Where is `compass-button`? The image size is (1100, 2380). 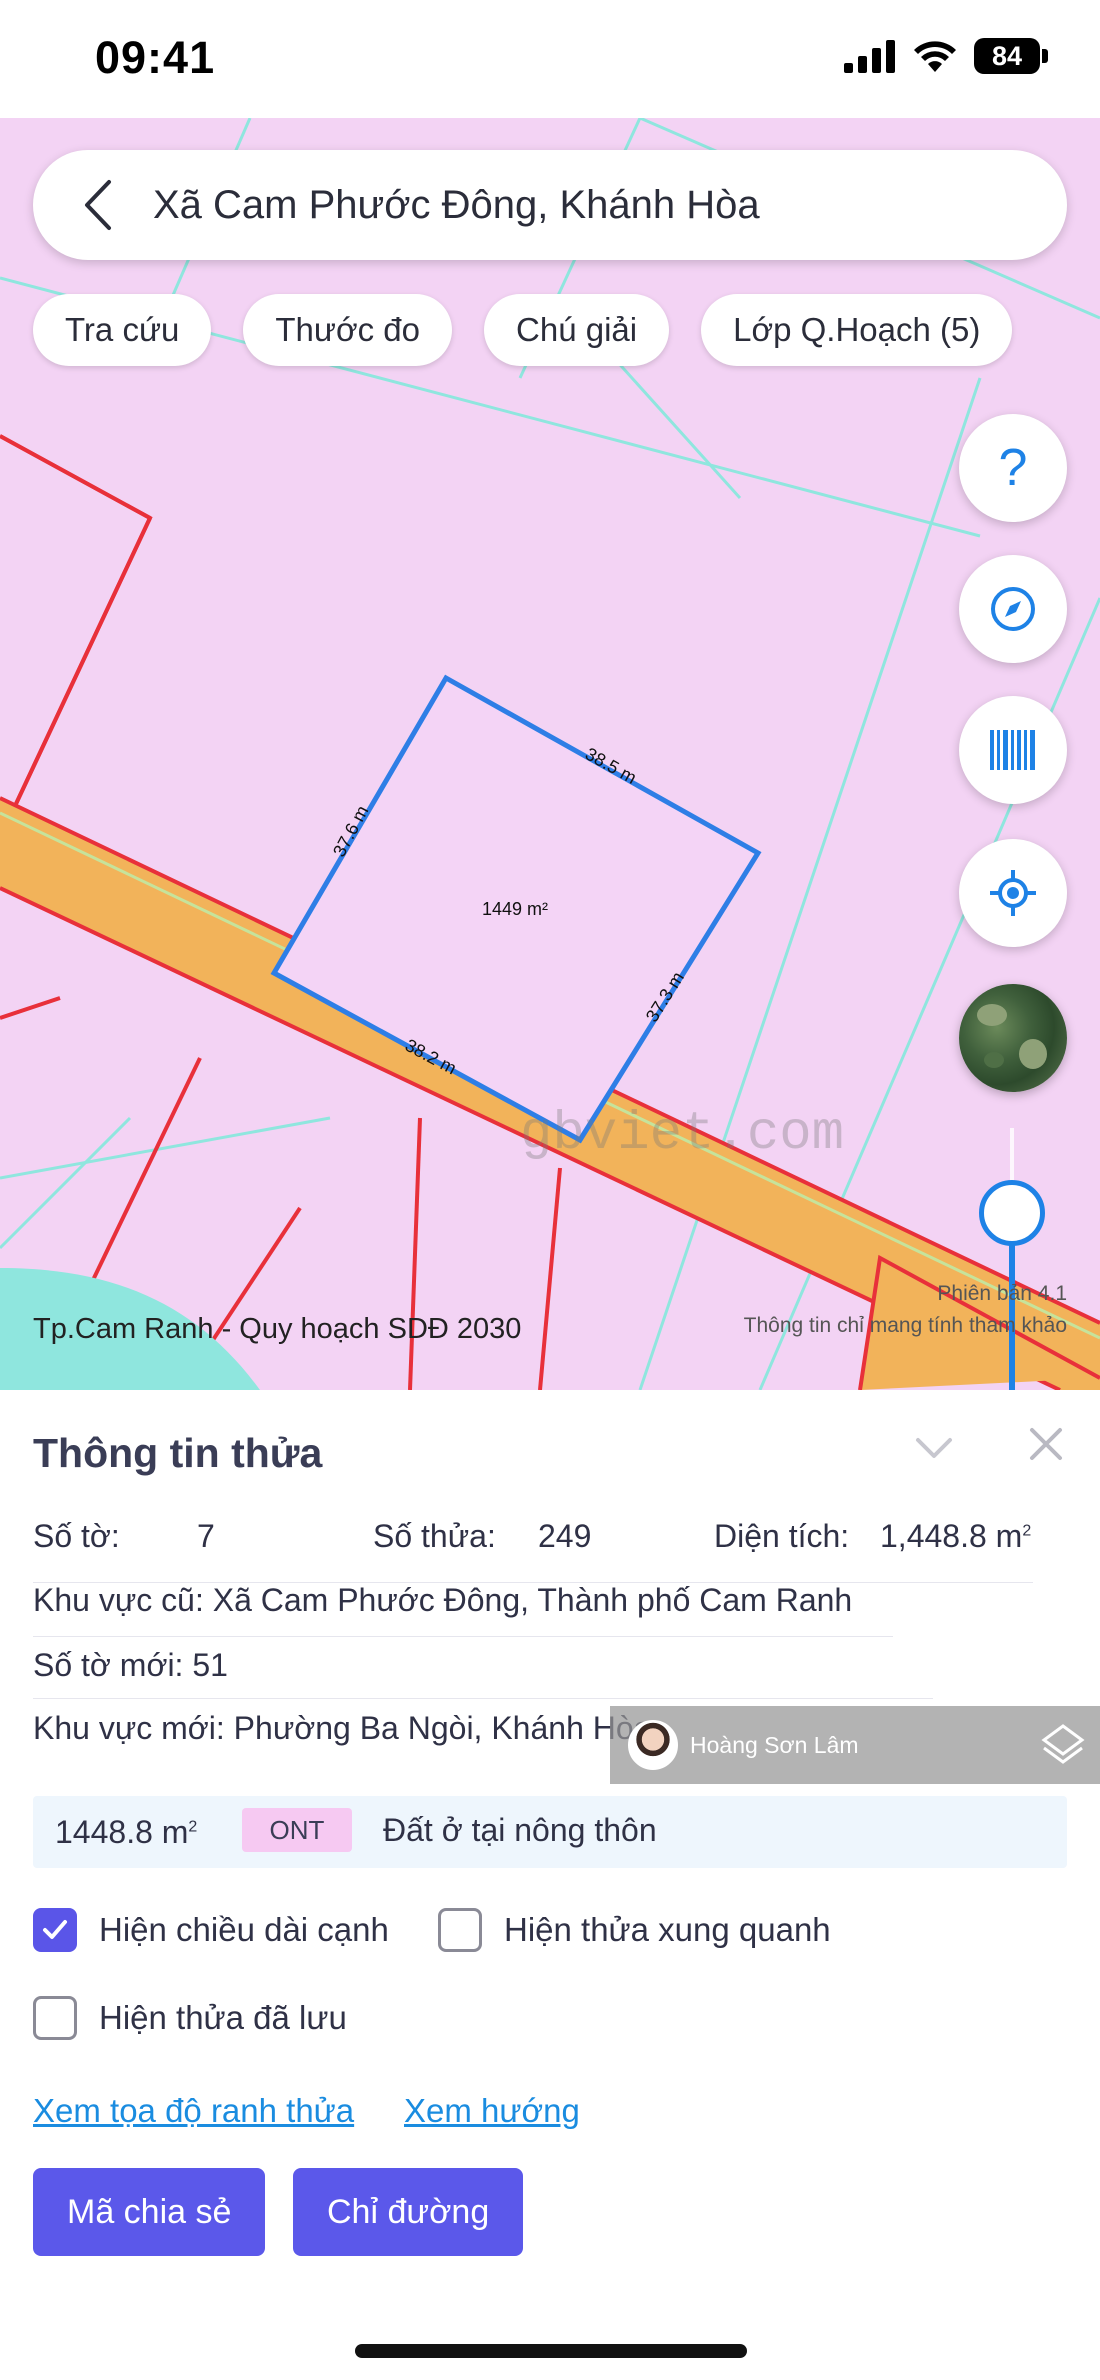
compass-button is located at coordinates (1013, 609).